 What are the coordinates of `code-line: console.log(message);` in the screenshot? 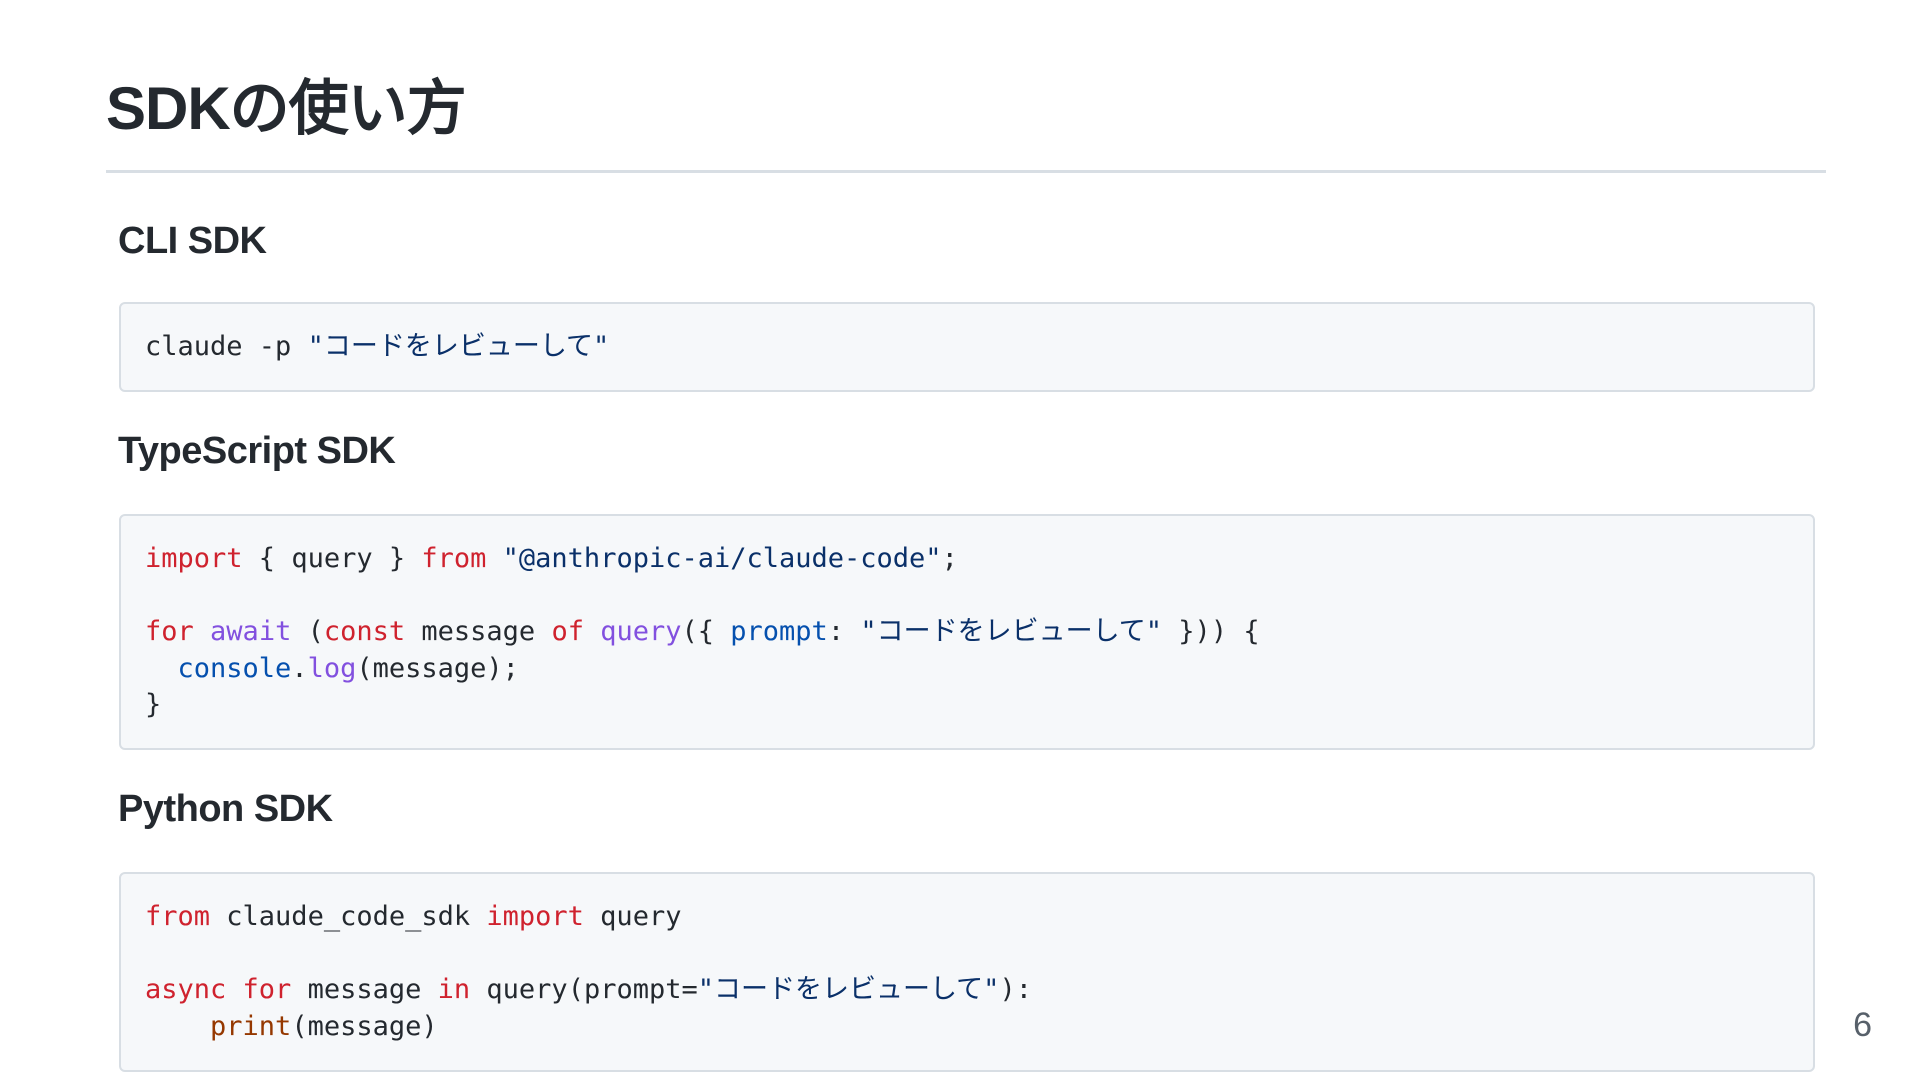 It's located at (967, 669).